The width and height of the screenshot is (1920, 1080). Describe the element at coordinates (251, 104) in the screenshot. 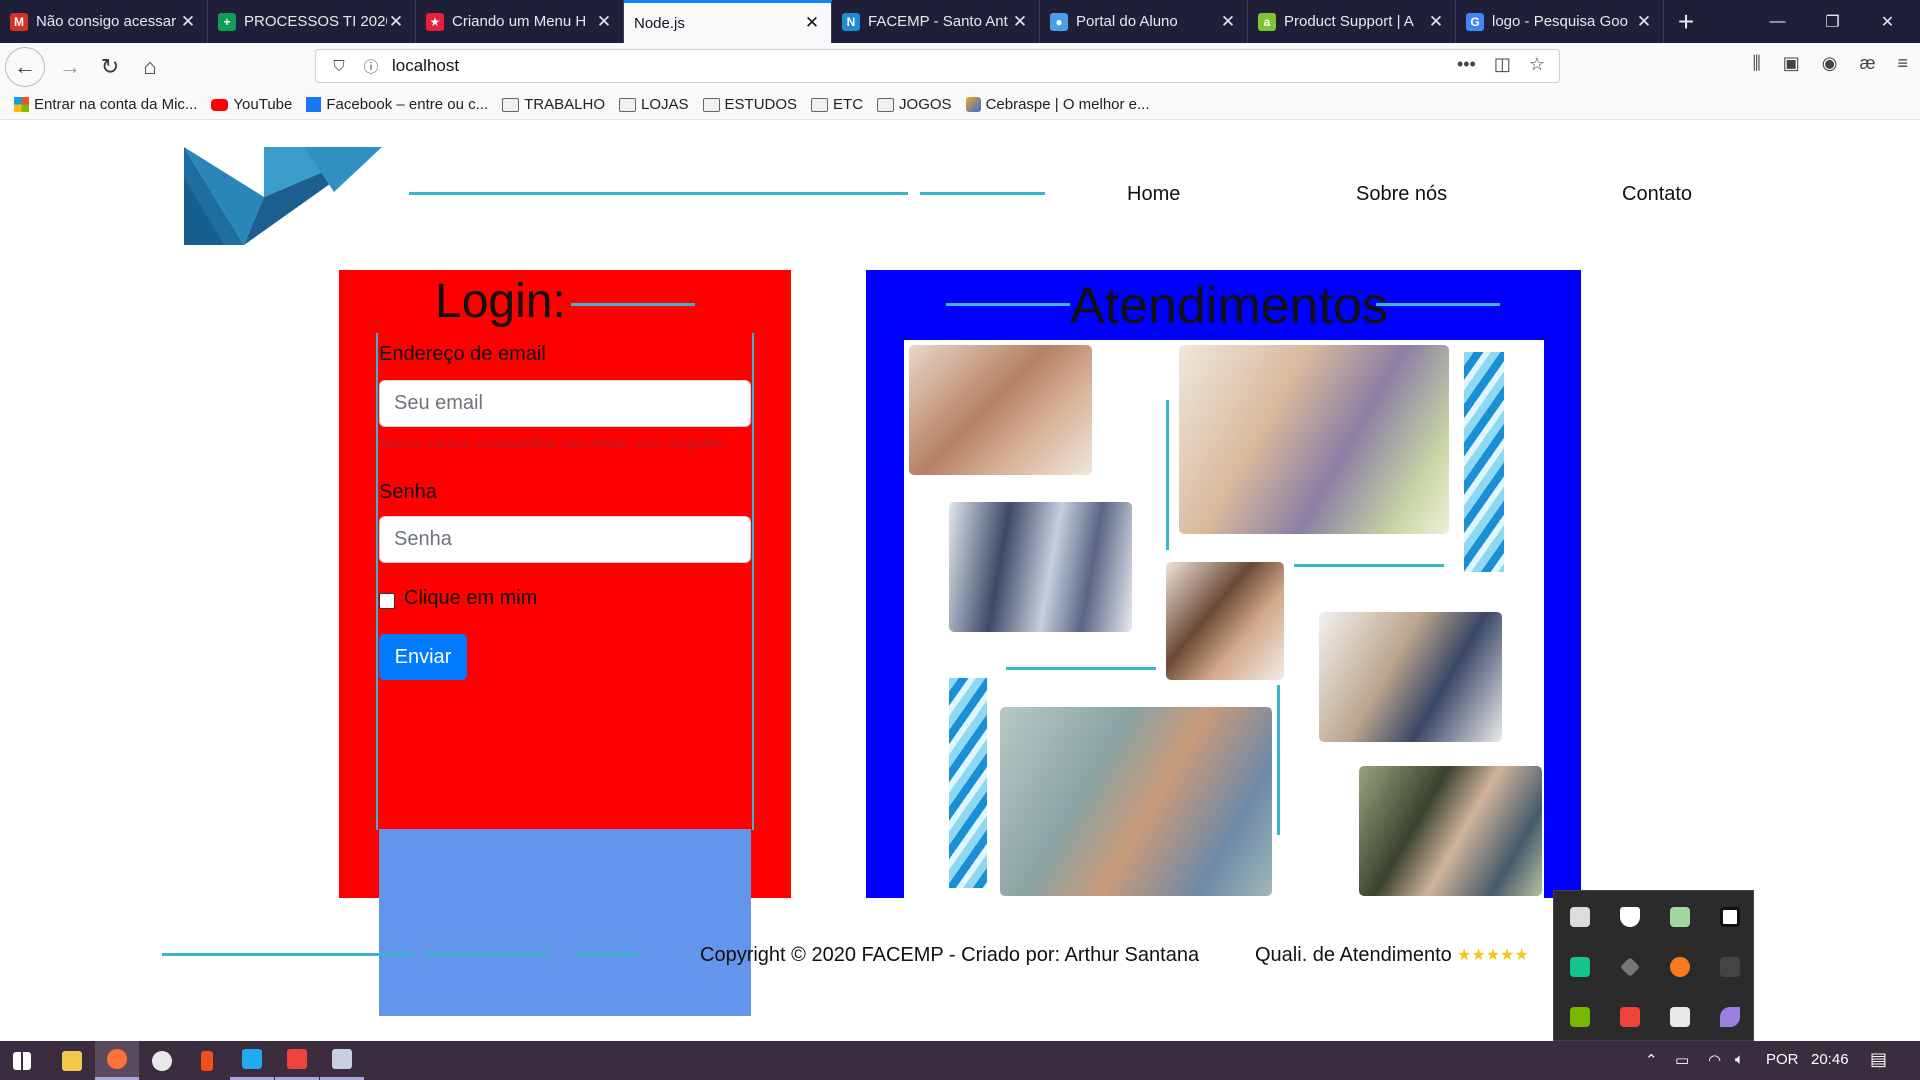

I see `bookmark-item: YouTube` at that location.